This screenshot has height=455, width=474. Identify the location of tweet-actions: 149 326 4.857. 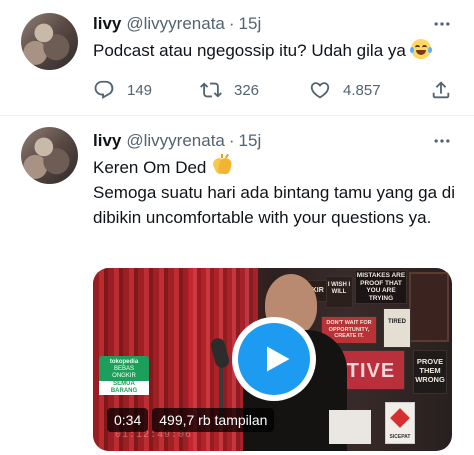
(273, 90).